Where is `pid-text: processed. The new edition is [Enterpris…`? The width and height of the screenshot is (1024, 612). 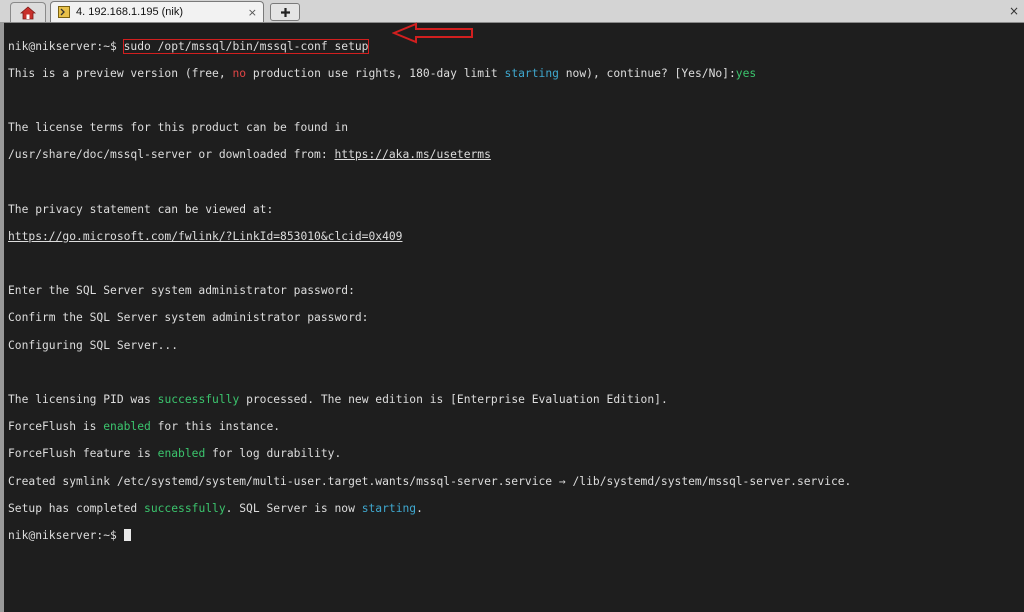
pid-text: processed. The new edition is [Enterpris… is located at coordinates (453, 400).